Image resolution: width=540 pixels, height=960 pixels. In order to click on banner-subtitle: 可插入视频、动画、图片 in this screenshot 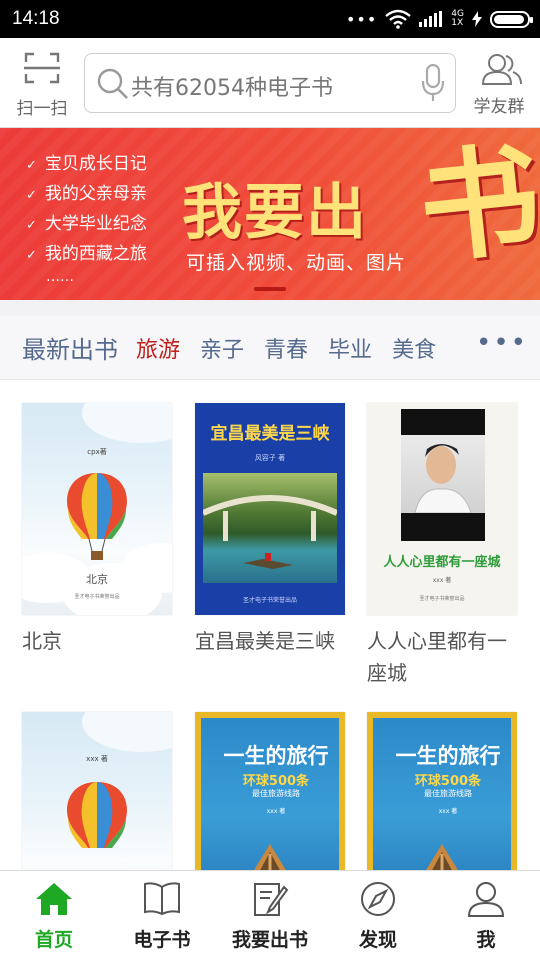, I will do `click(296, 263)`.